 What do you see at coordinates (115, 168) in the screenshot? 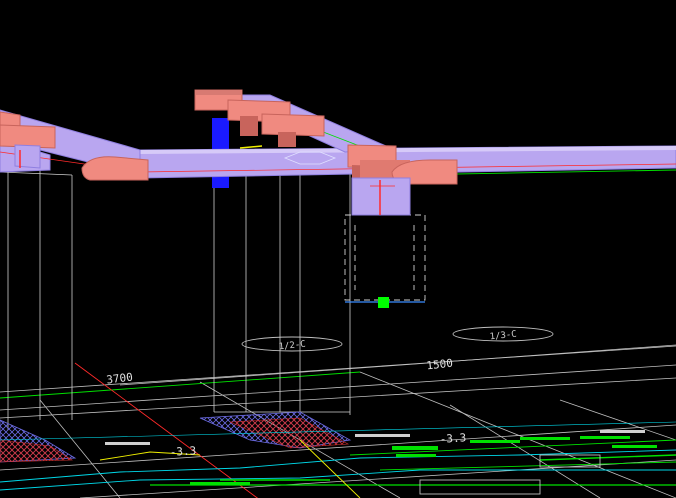
I see `main-duct-elbow-left` at bounding box center [115, 168].